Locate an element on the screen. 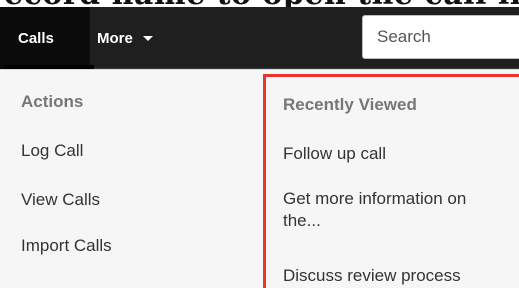 This screenshot has width=519, height=288. tab-calls: Calls is located at coordinates (47, 38).